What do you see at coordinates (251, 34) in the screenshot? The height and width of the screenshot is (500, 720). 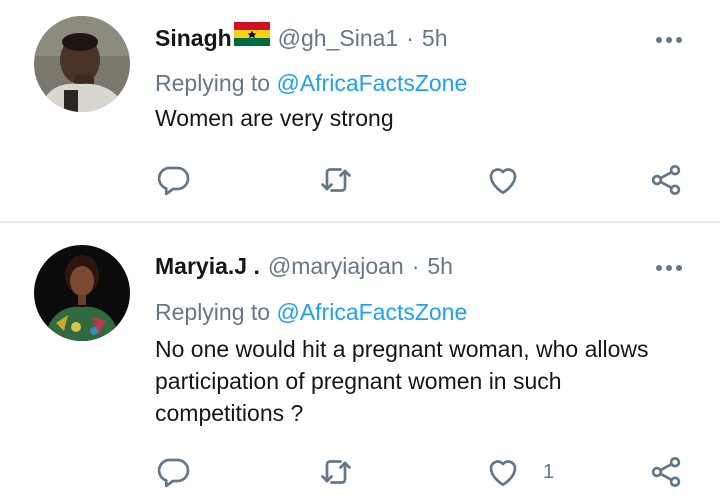 I see `ghana-flag-icon` at bounding box center [251, 34].